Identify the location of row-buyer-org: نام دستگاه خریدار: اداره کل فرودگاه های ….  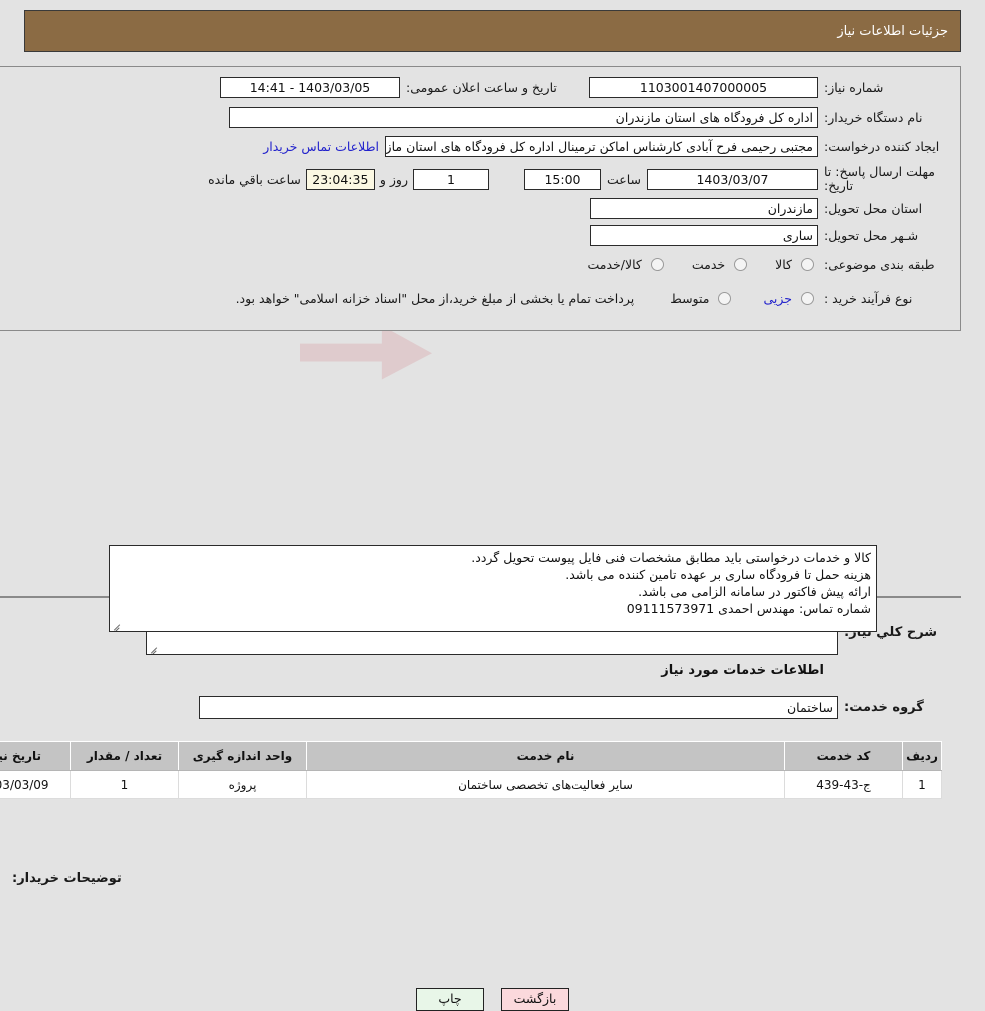
(588, 117).